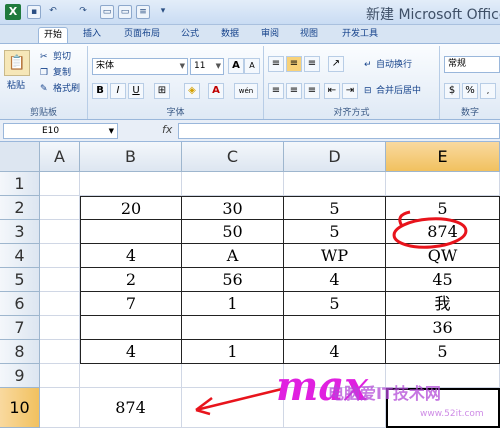 This screenshot has width=500, height=430. Describe the element at coordinates (125, 12) in the screenshot. I see `print-preview-icon: ▭` at that location.